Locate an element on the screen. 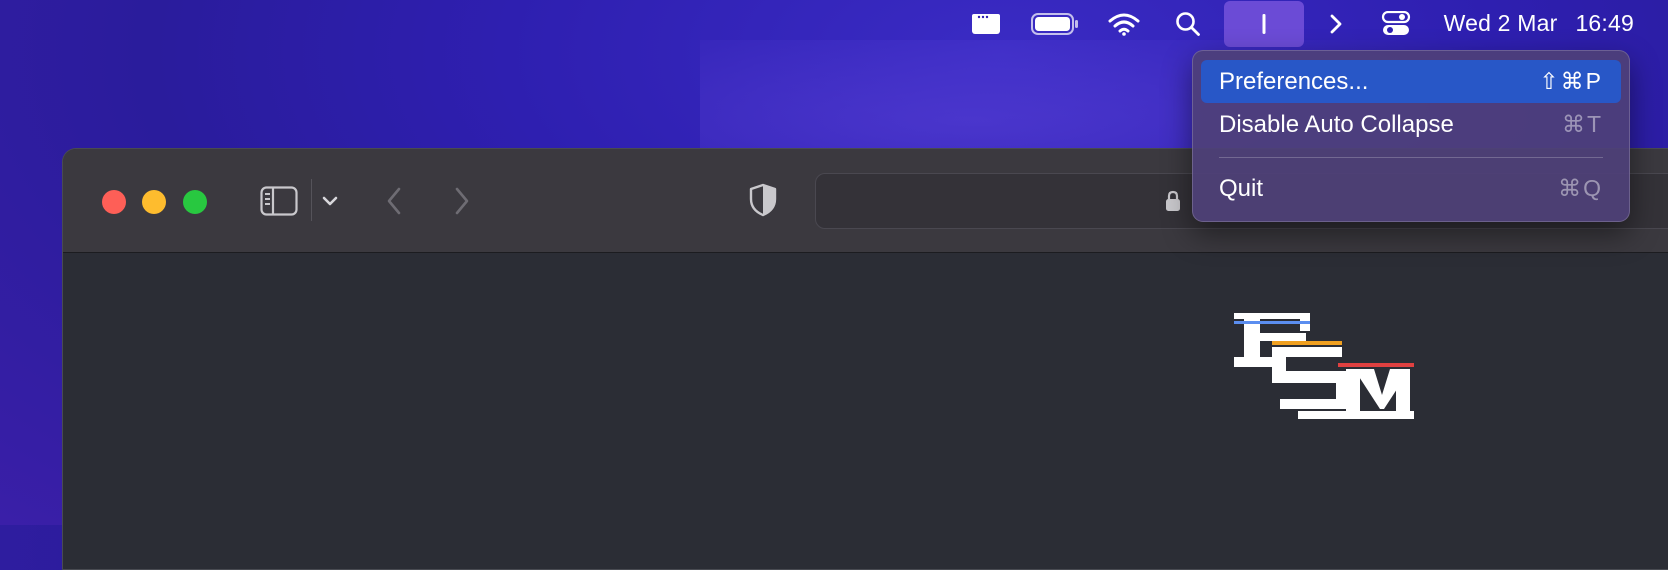  sidebar-icon is located at coordinates (279, 201).